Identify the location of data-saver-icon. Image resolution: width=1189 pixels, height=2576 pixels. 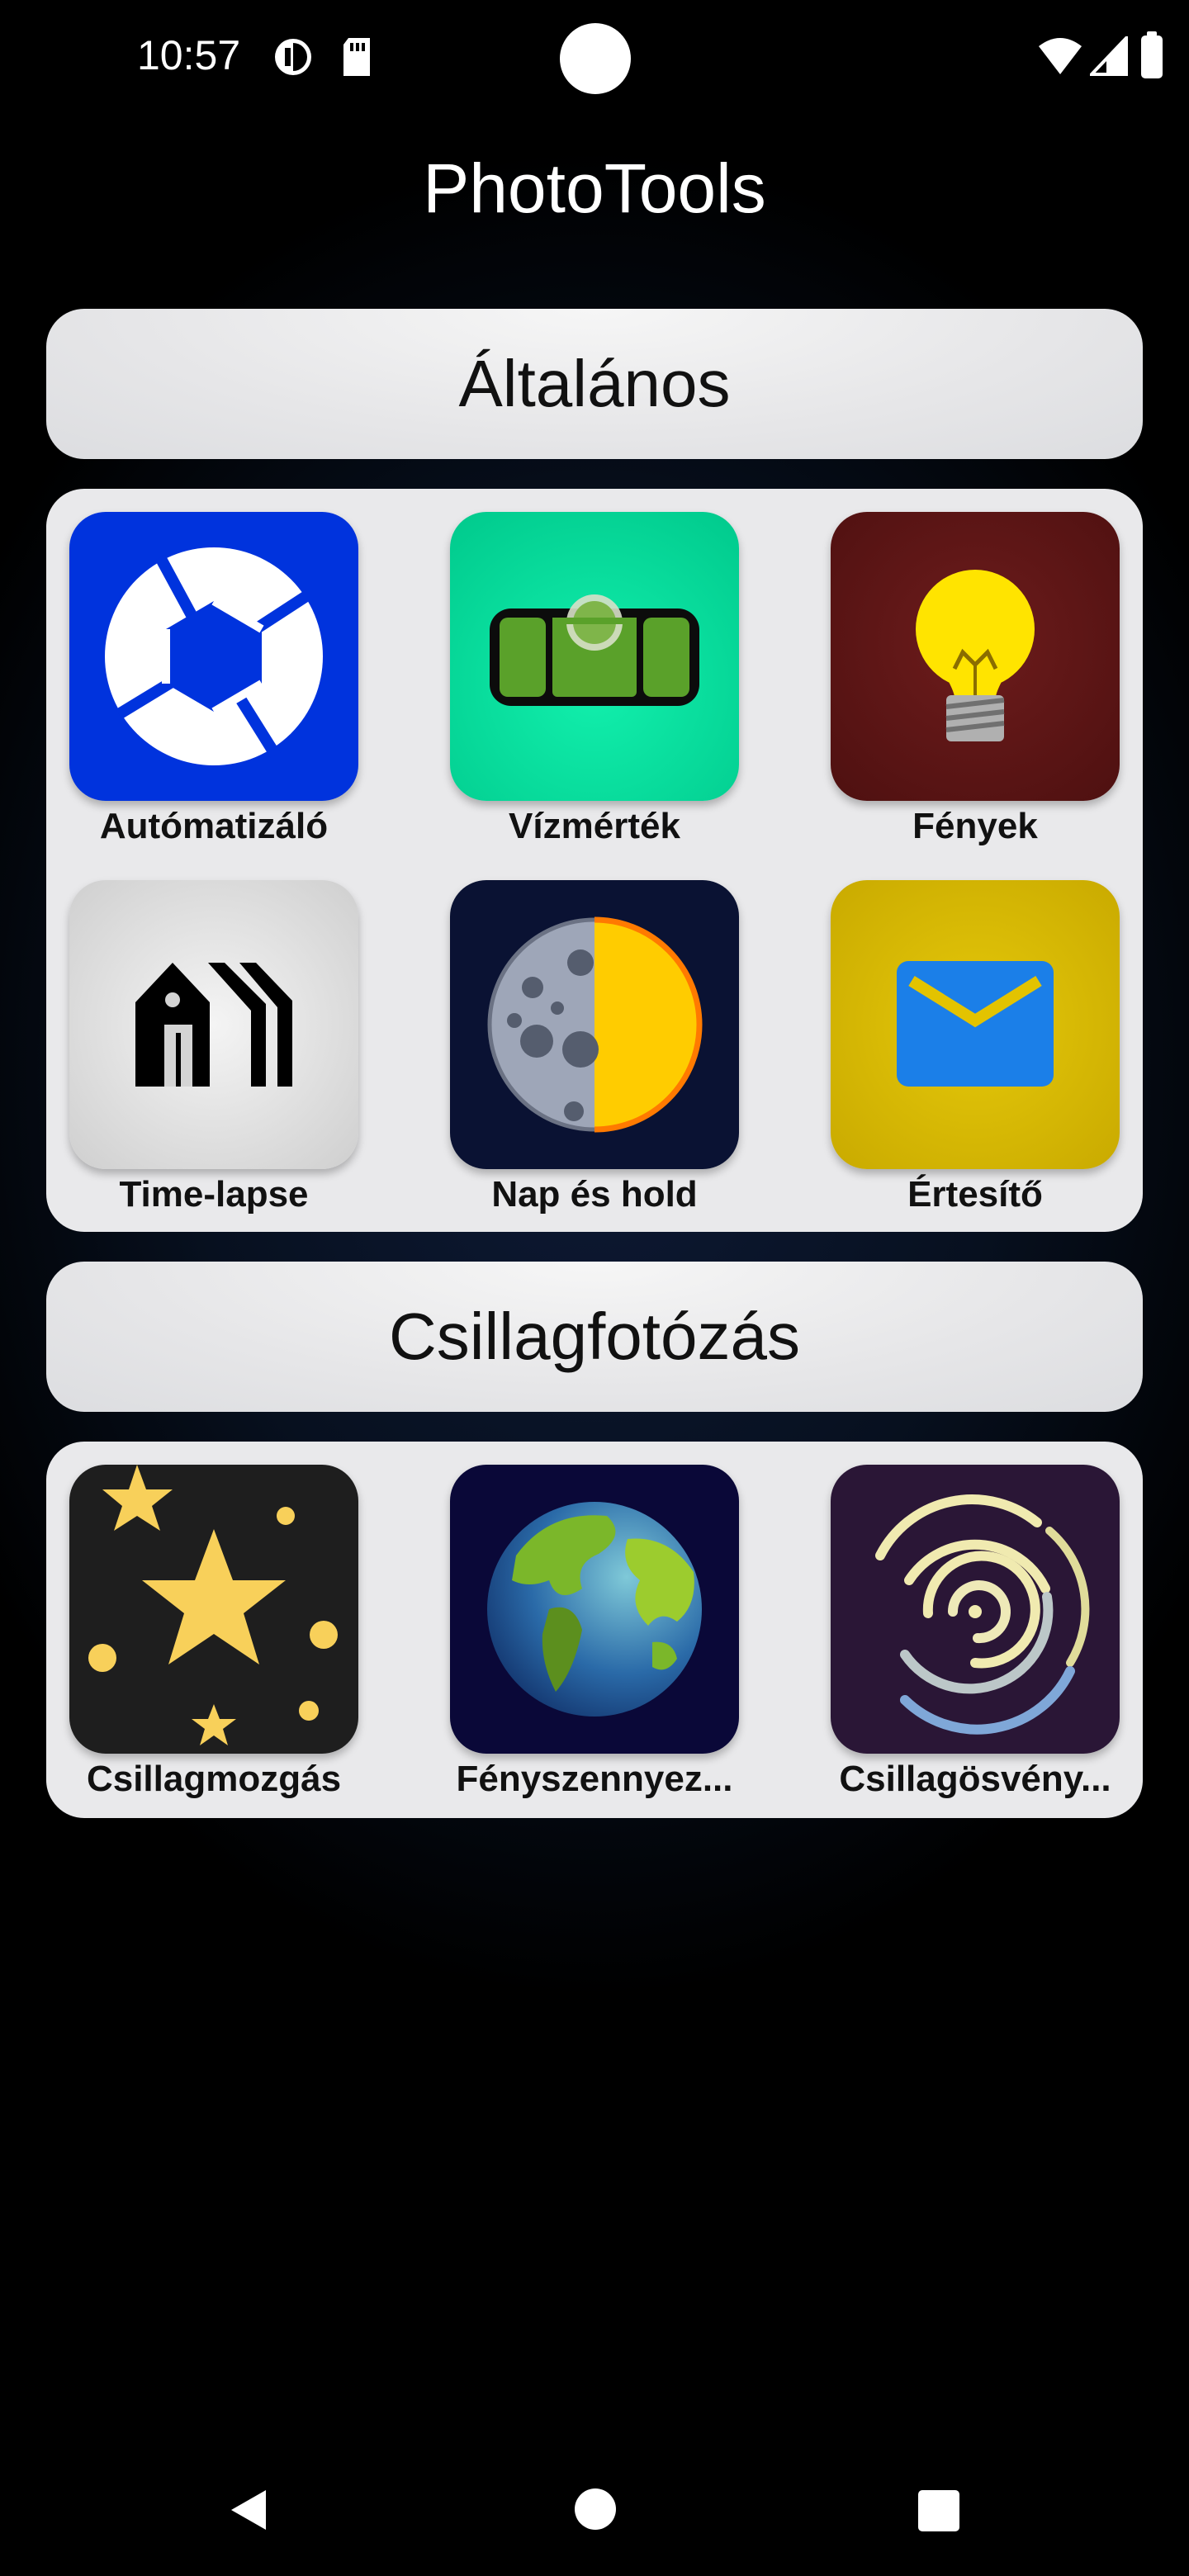
(293, 57).